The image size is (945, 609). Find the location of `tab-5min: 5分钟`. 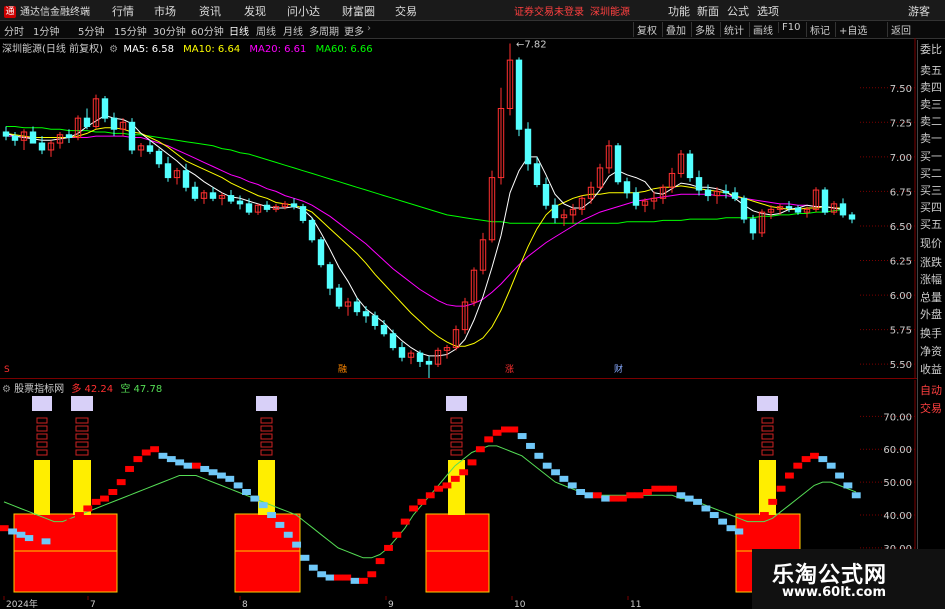

tab-5min: 5分钟 is located at coordinates (91, 30).